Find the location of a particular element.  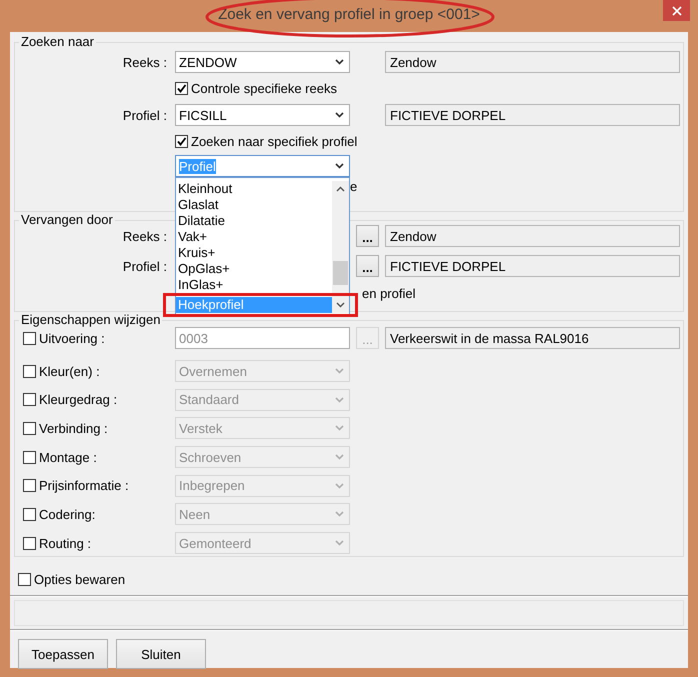

dialog-button: Sluiten is located at coordinates (161, 654).